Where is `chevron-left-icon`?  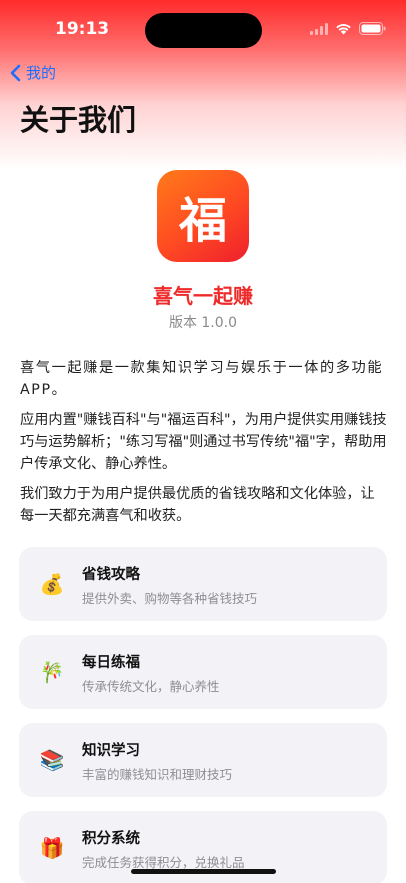
chevron-left-icon is located at coordinates (15, 72).